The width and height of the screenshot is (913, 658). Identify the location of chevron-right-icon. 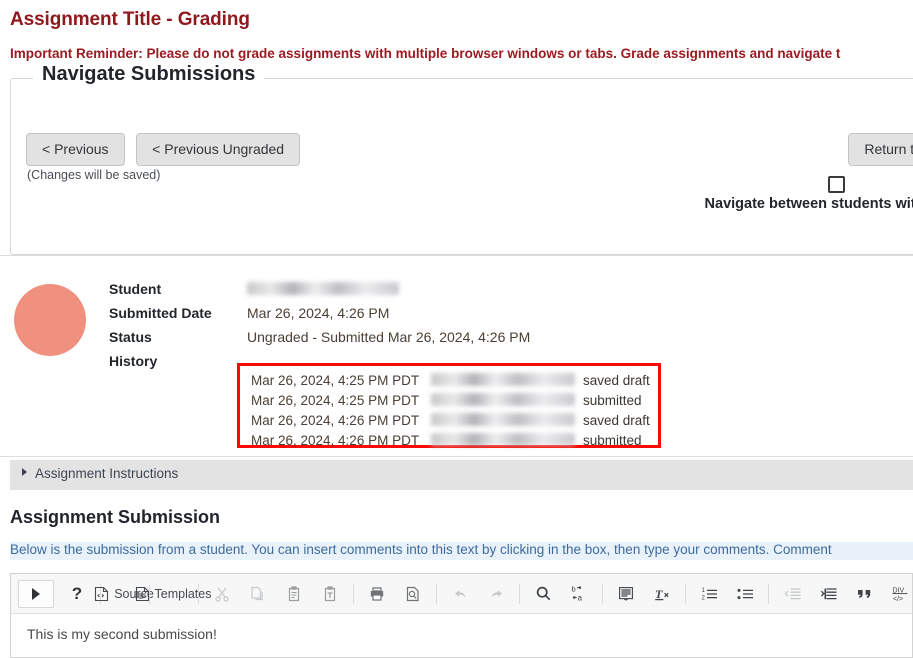
(24, 472).